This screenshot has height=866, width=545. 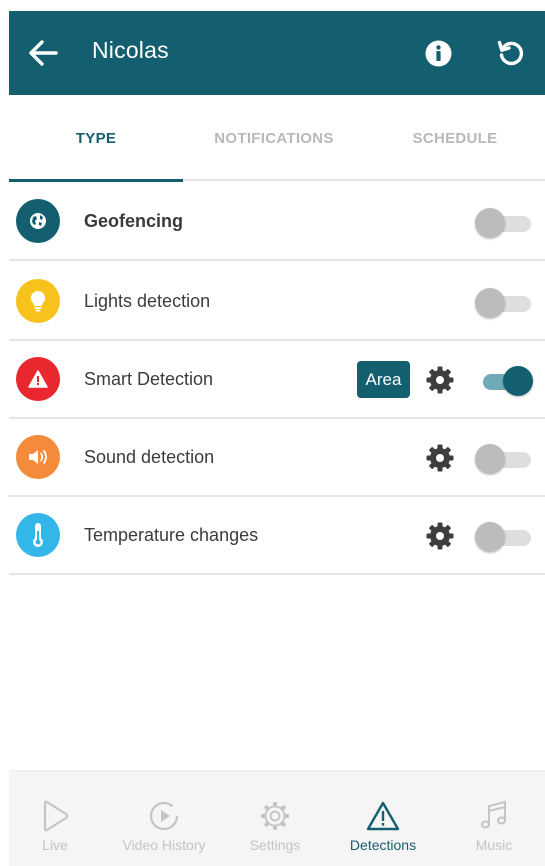 I want to click on detection-row-geofencing: Geofencing, so click(x=277, y=222).